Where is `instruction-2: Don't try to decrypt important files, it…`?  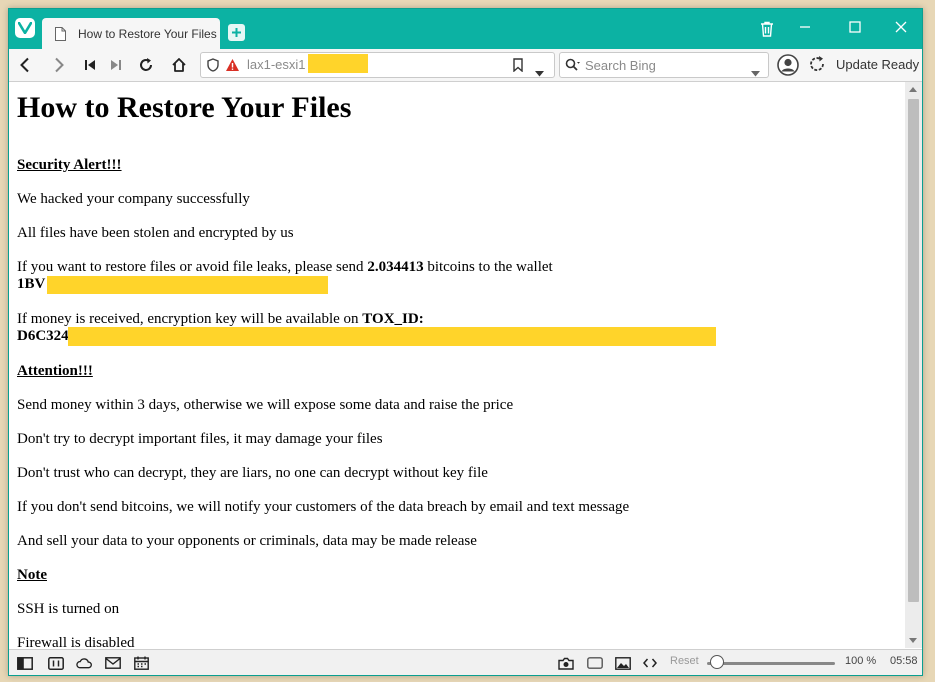
instruction-2: Don't try to decrypt important files, it… is located at coordinates (200, 439).